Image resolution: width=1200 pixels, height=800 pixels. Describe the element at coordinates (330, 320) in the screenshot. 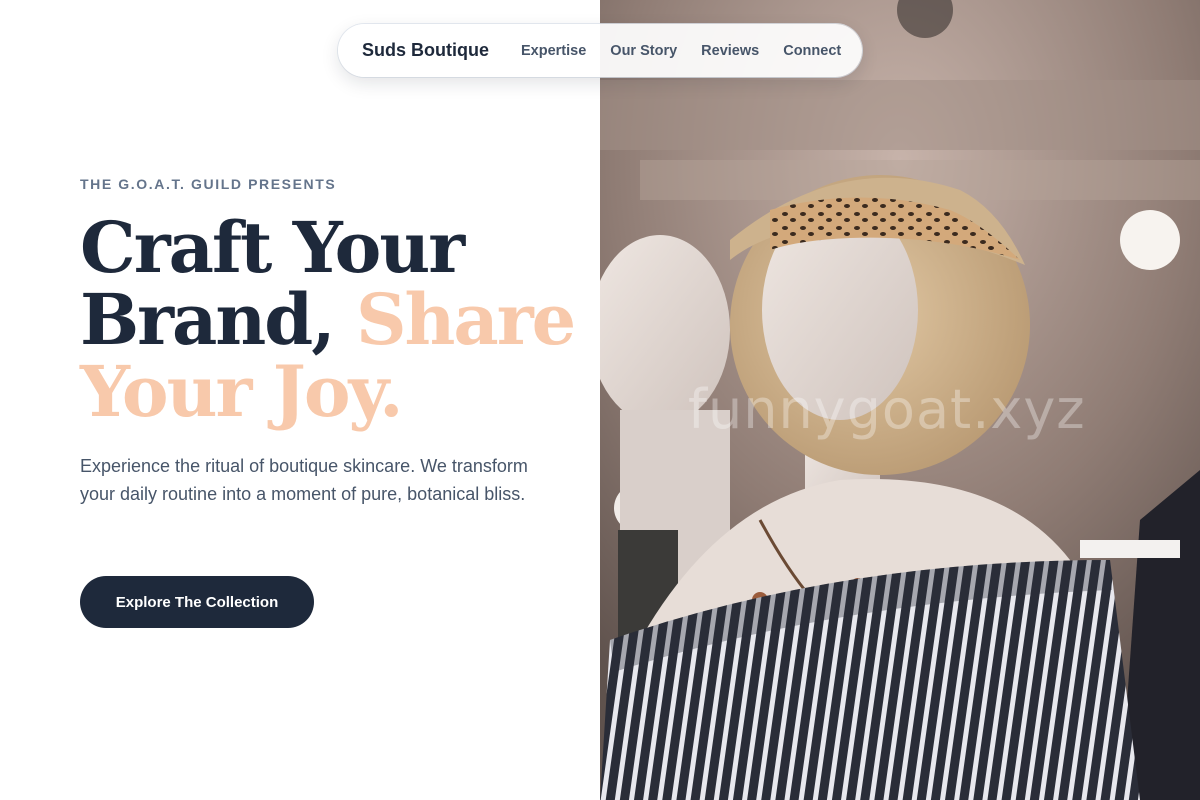

I see `hero-headline: Craft Your Brand, Share Your Joy.` at that location.